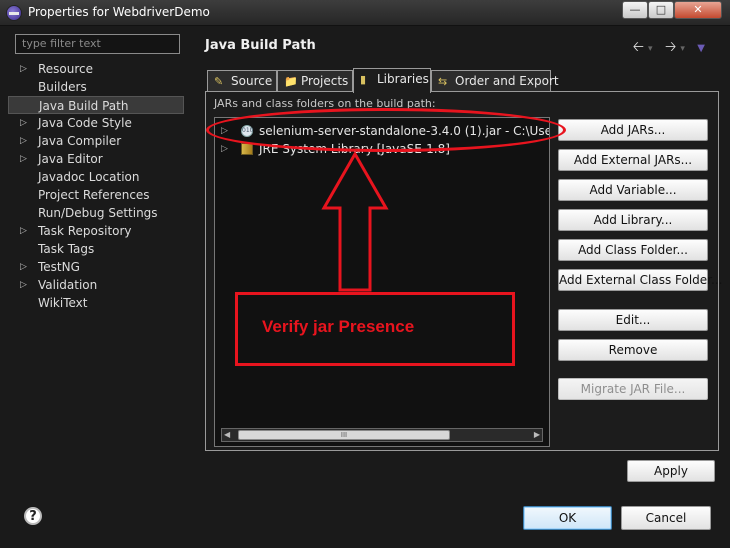 The height and width of the screenshot is (548, 730). What do you see at coordinates (344, 435) in the screenshot?
I see `scrollbar-thumb: III` at bounding box center [344, 435].